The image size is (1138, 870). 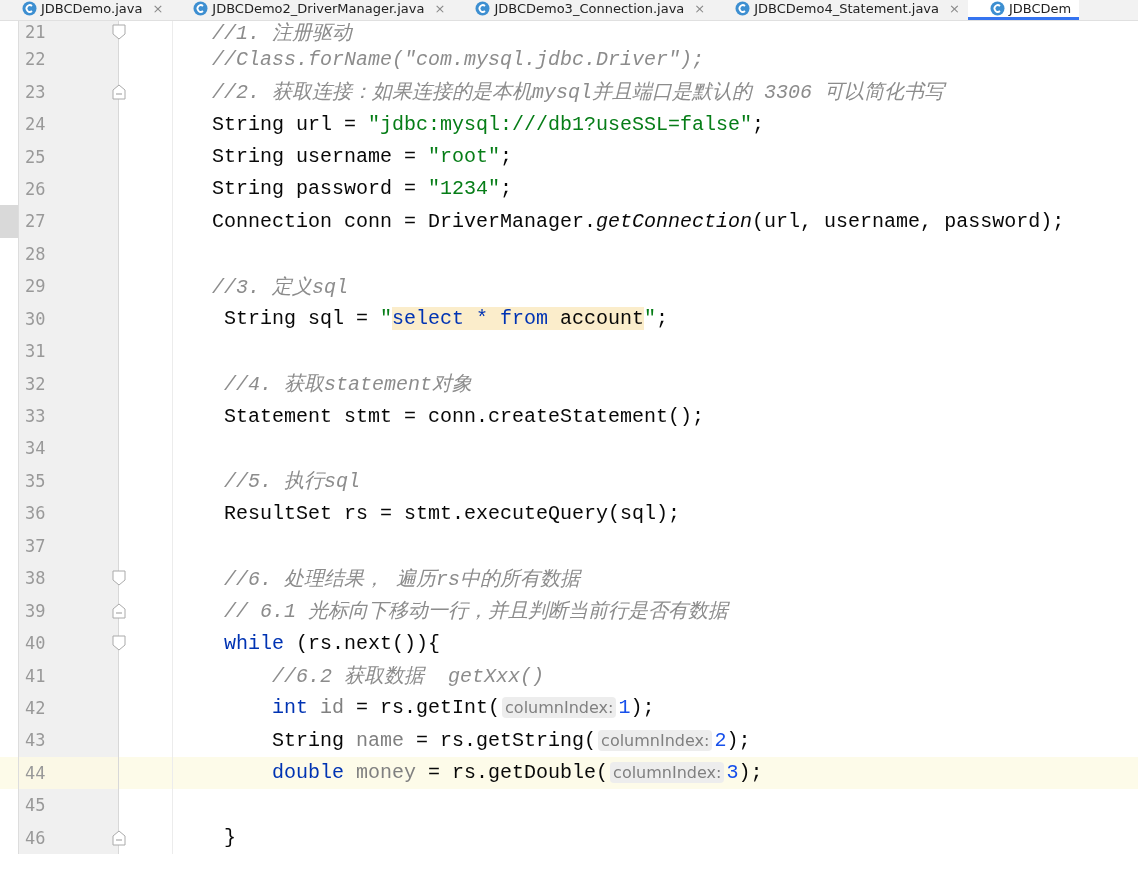 I want to click on code-line: String username = "root";, so click(x=362, y=157).